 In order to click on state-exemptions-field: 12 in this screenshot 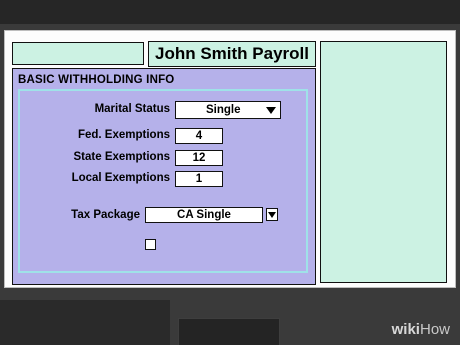, I will do `click(199, 158)`.